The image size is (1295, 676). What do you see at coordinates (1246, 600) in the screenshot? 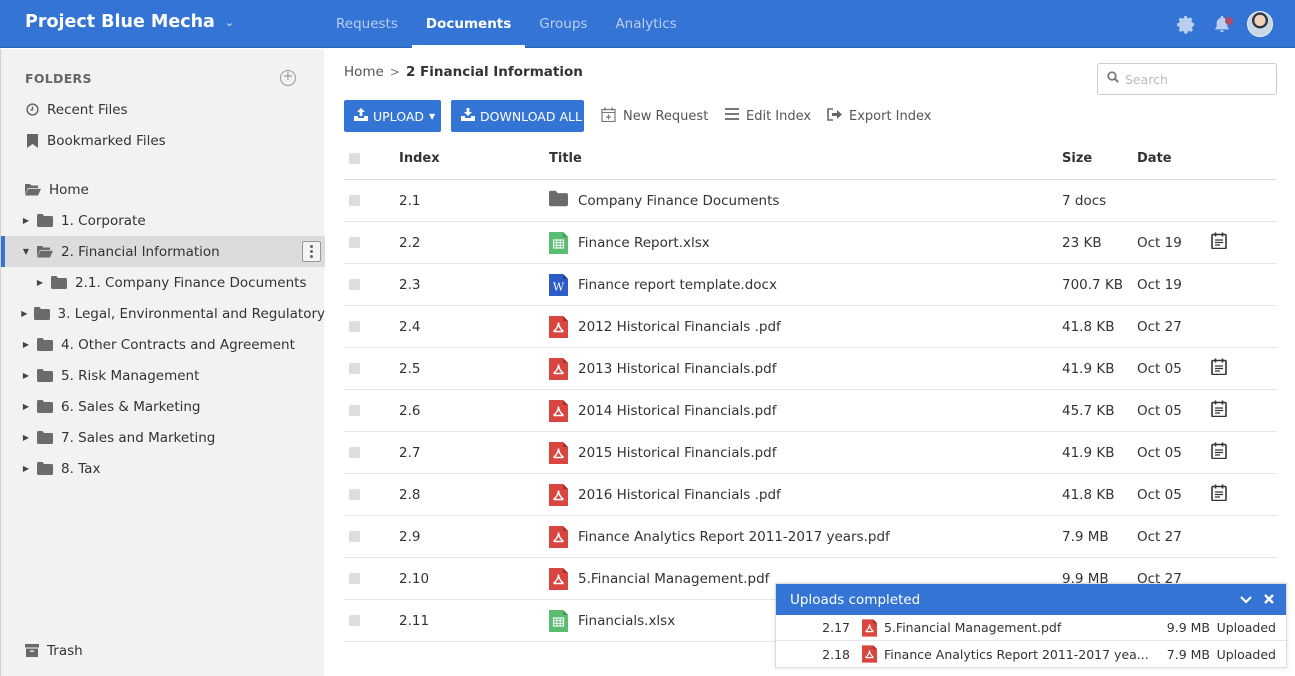
I see `chevron-down-icon` at bounding box center [1246, 600].